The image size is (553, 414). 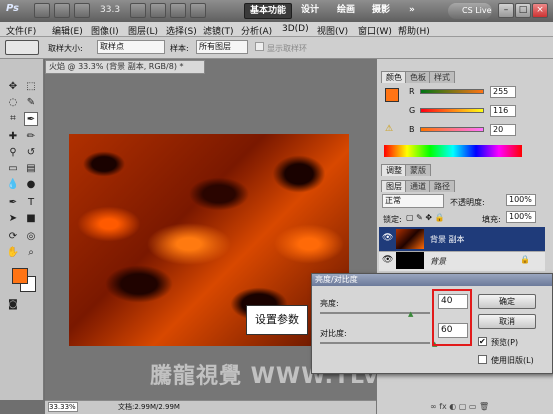 I want to click on blur-tool-icon: 💧, so click(x=13, y=185).